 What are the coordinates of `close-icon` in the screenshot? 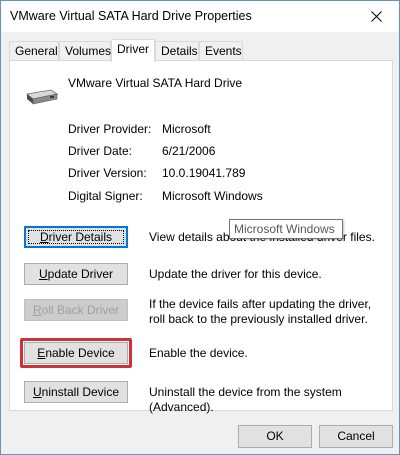 It's located at (376, 16).